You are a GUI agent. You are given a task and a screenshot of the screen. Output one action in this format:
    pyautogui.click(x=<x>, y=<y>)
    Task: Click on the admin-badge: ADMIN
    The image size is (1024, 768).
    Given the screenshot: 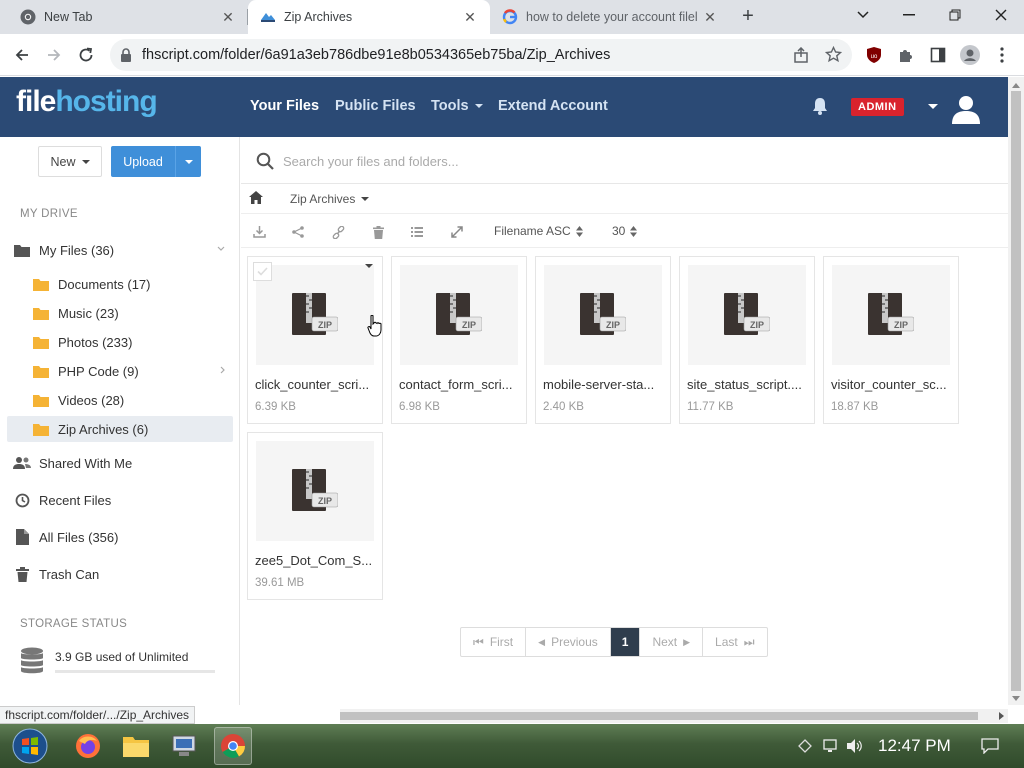 What is the action you would take?
    pyautogui.click(x=877, y=107)
    